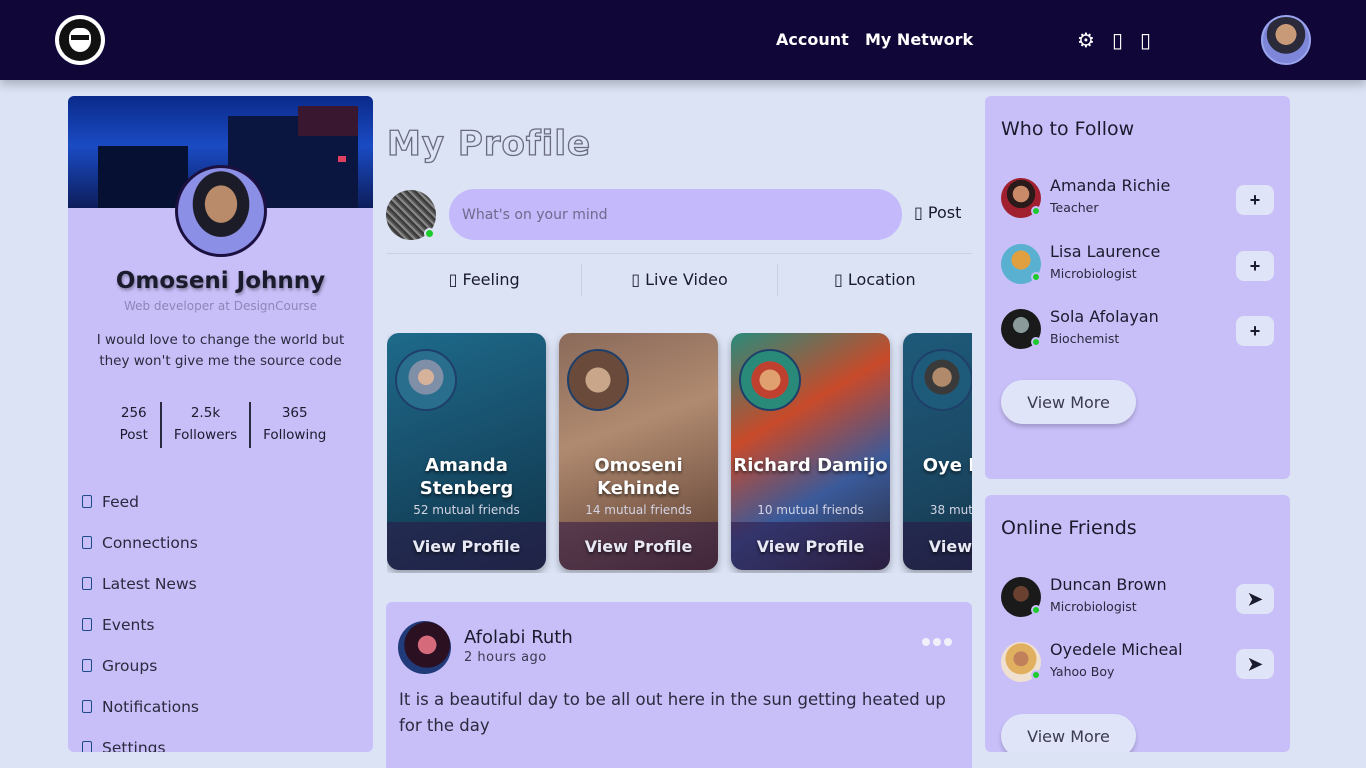 This screenshot has height=768, width=1366. I want to click on stat-label: Post, so click(133, 435).